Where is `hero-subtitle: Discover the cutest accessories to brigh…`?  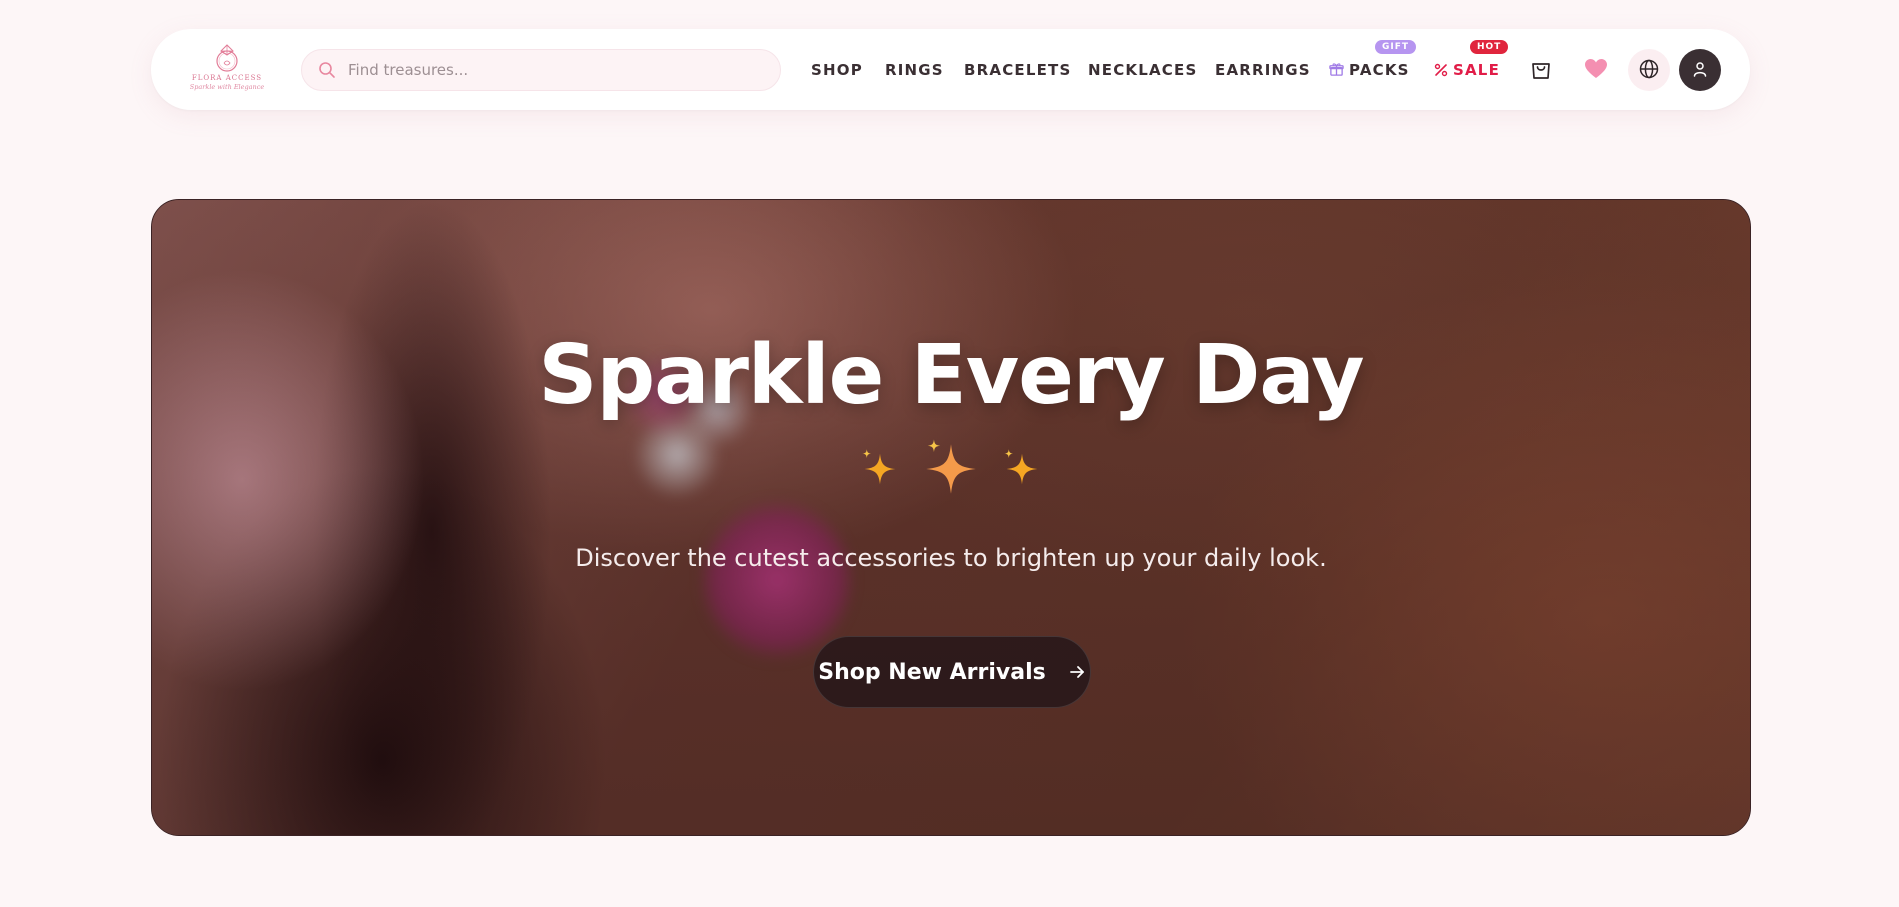 hero-subtitle: Discover the cutest accessories to brigh… is located at coordinates (951, 558).